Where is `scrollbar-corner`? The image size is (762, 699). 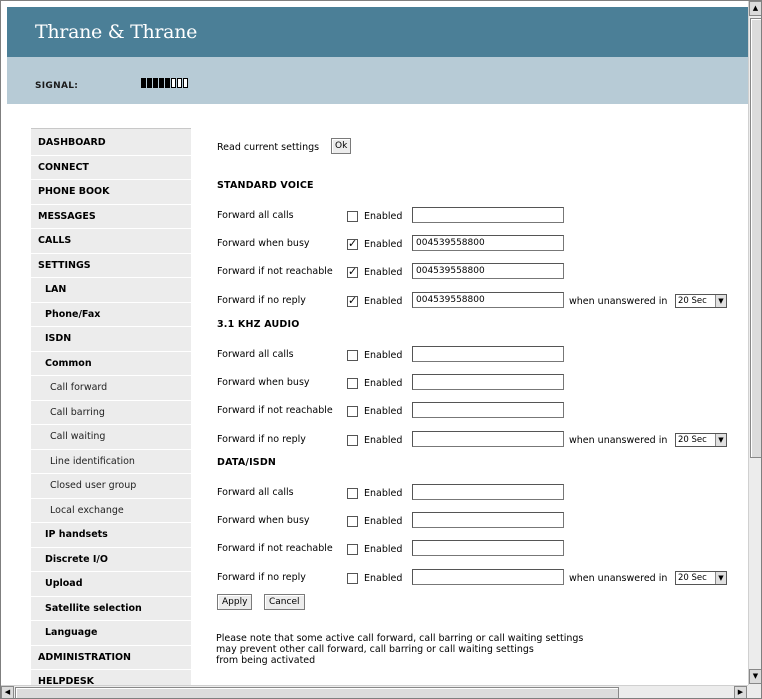 scrollbar-corner is located at coordinates (754, 691).